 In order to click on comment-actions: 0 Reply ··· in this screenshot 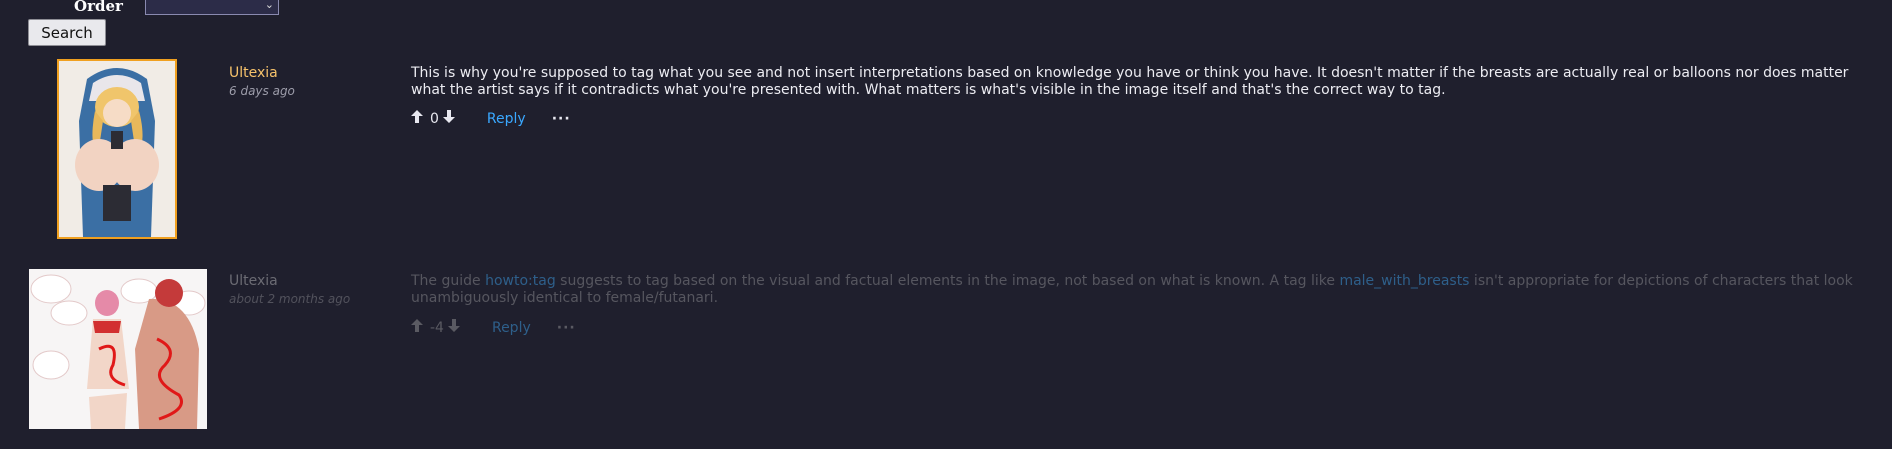, I will do `click(491, 118)`.